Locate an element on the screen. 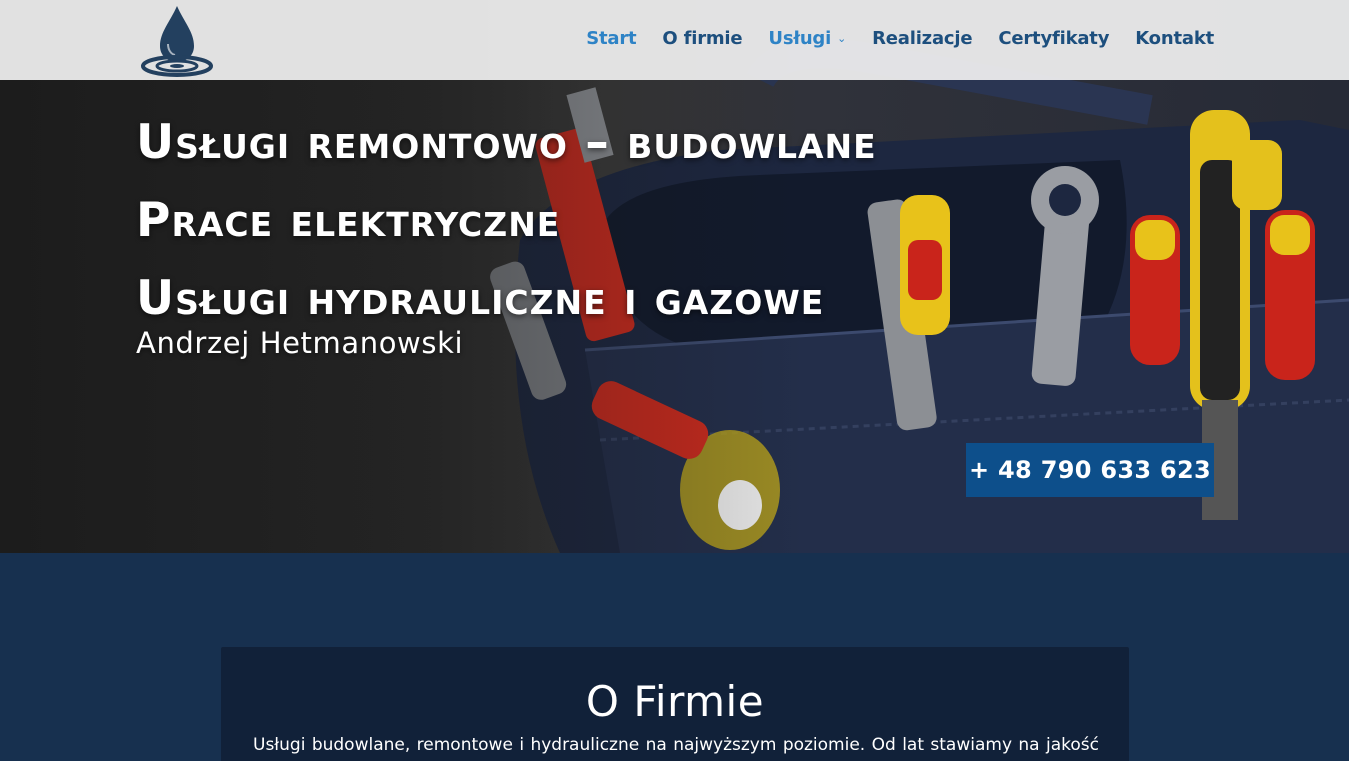 The width and height of the screenshot is (1349, 761). nav-uslugi-label: Usługi is located at coordinates (800, 38).